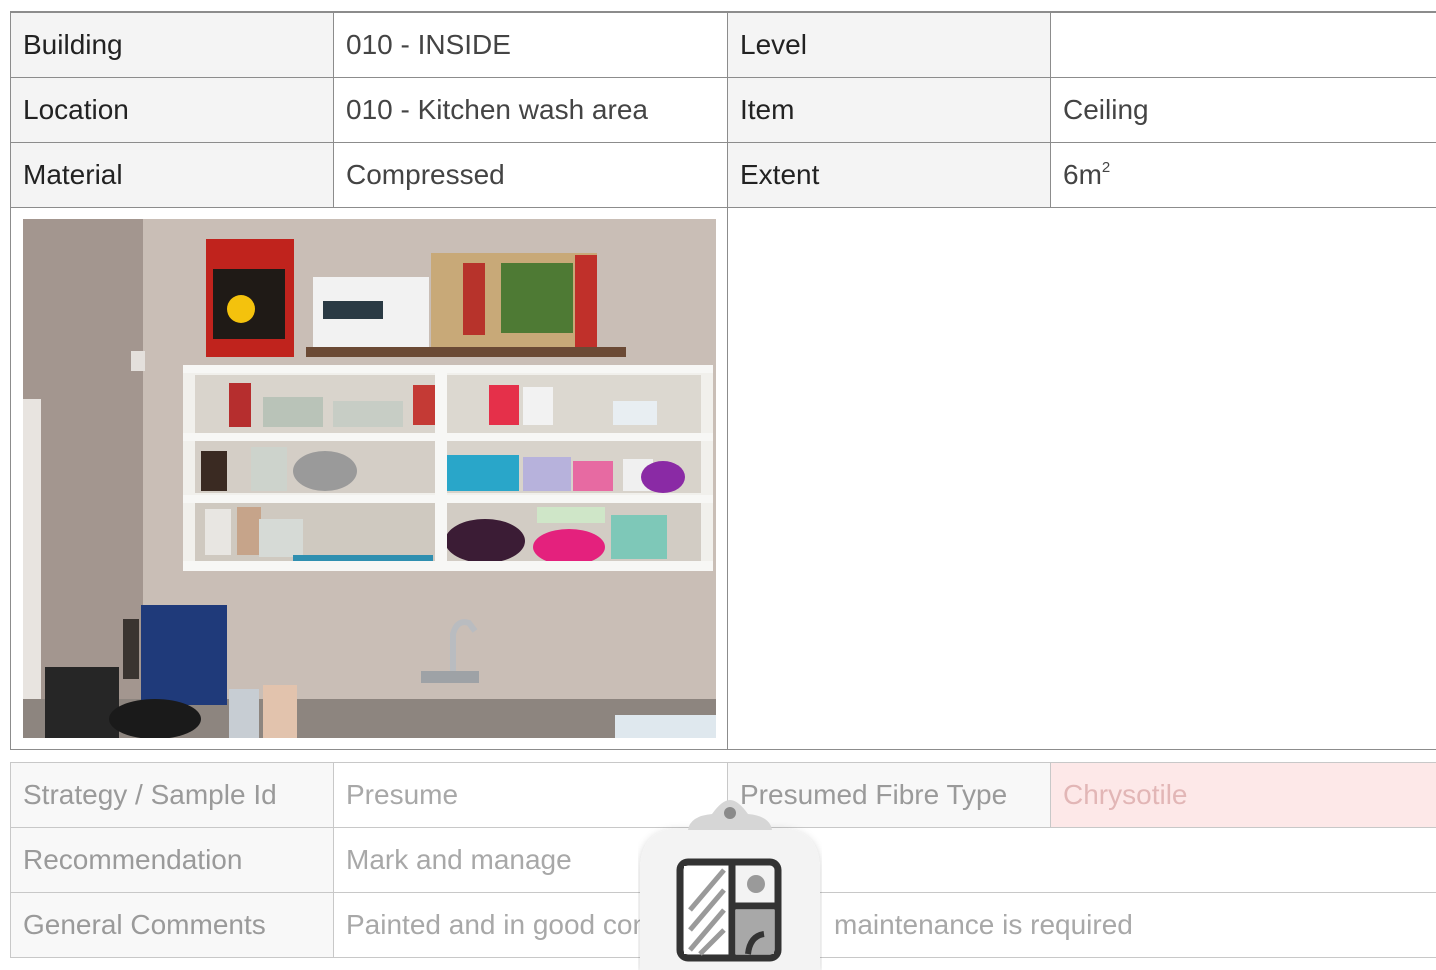  What do you see at coordinates (1243, 175) in the screenshot?
I see `extent-value: 6m2` at bounding box center [1243, 175].